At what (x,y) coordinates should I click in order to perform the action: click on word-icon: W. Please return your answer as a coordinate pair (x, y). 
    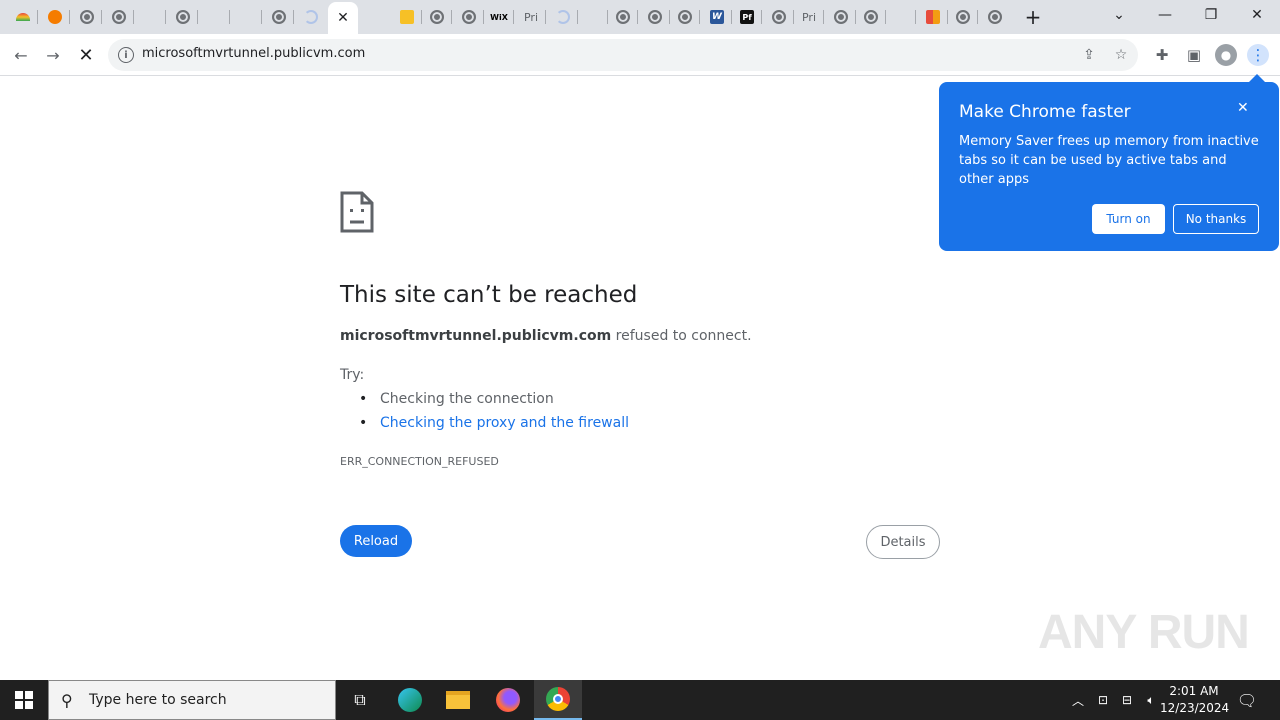
    Looking at the image, I should click on (717, 17).